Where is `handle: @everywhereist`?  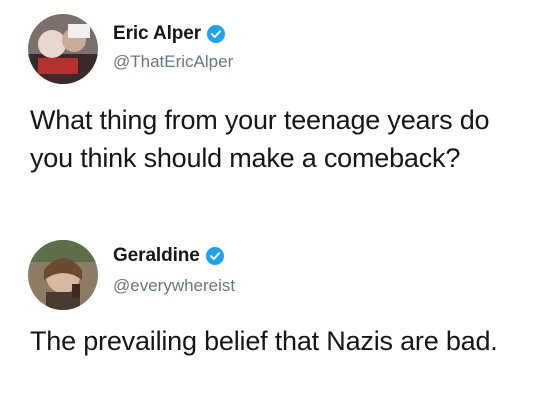
handle: @everywhereist is located at coordinates (174, 286).